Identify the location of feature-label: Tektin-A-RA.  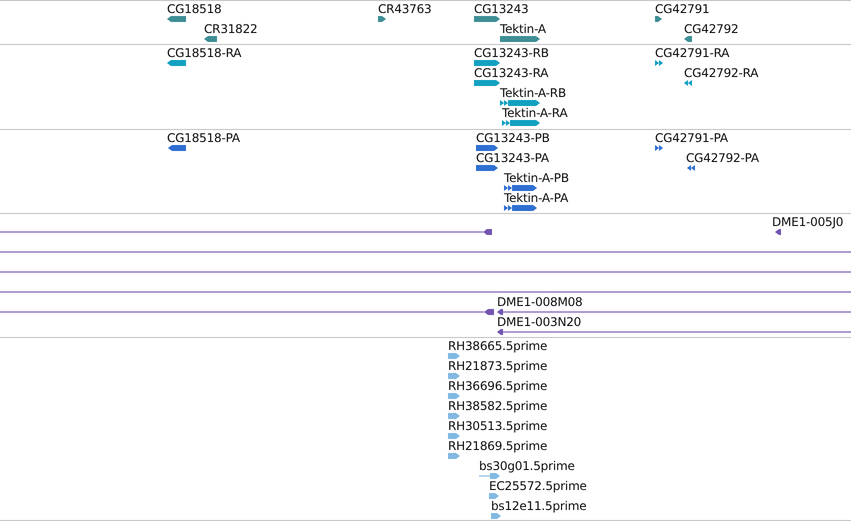
(535, 113).